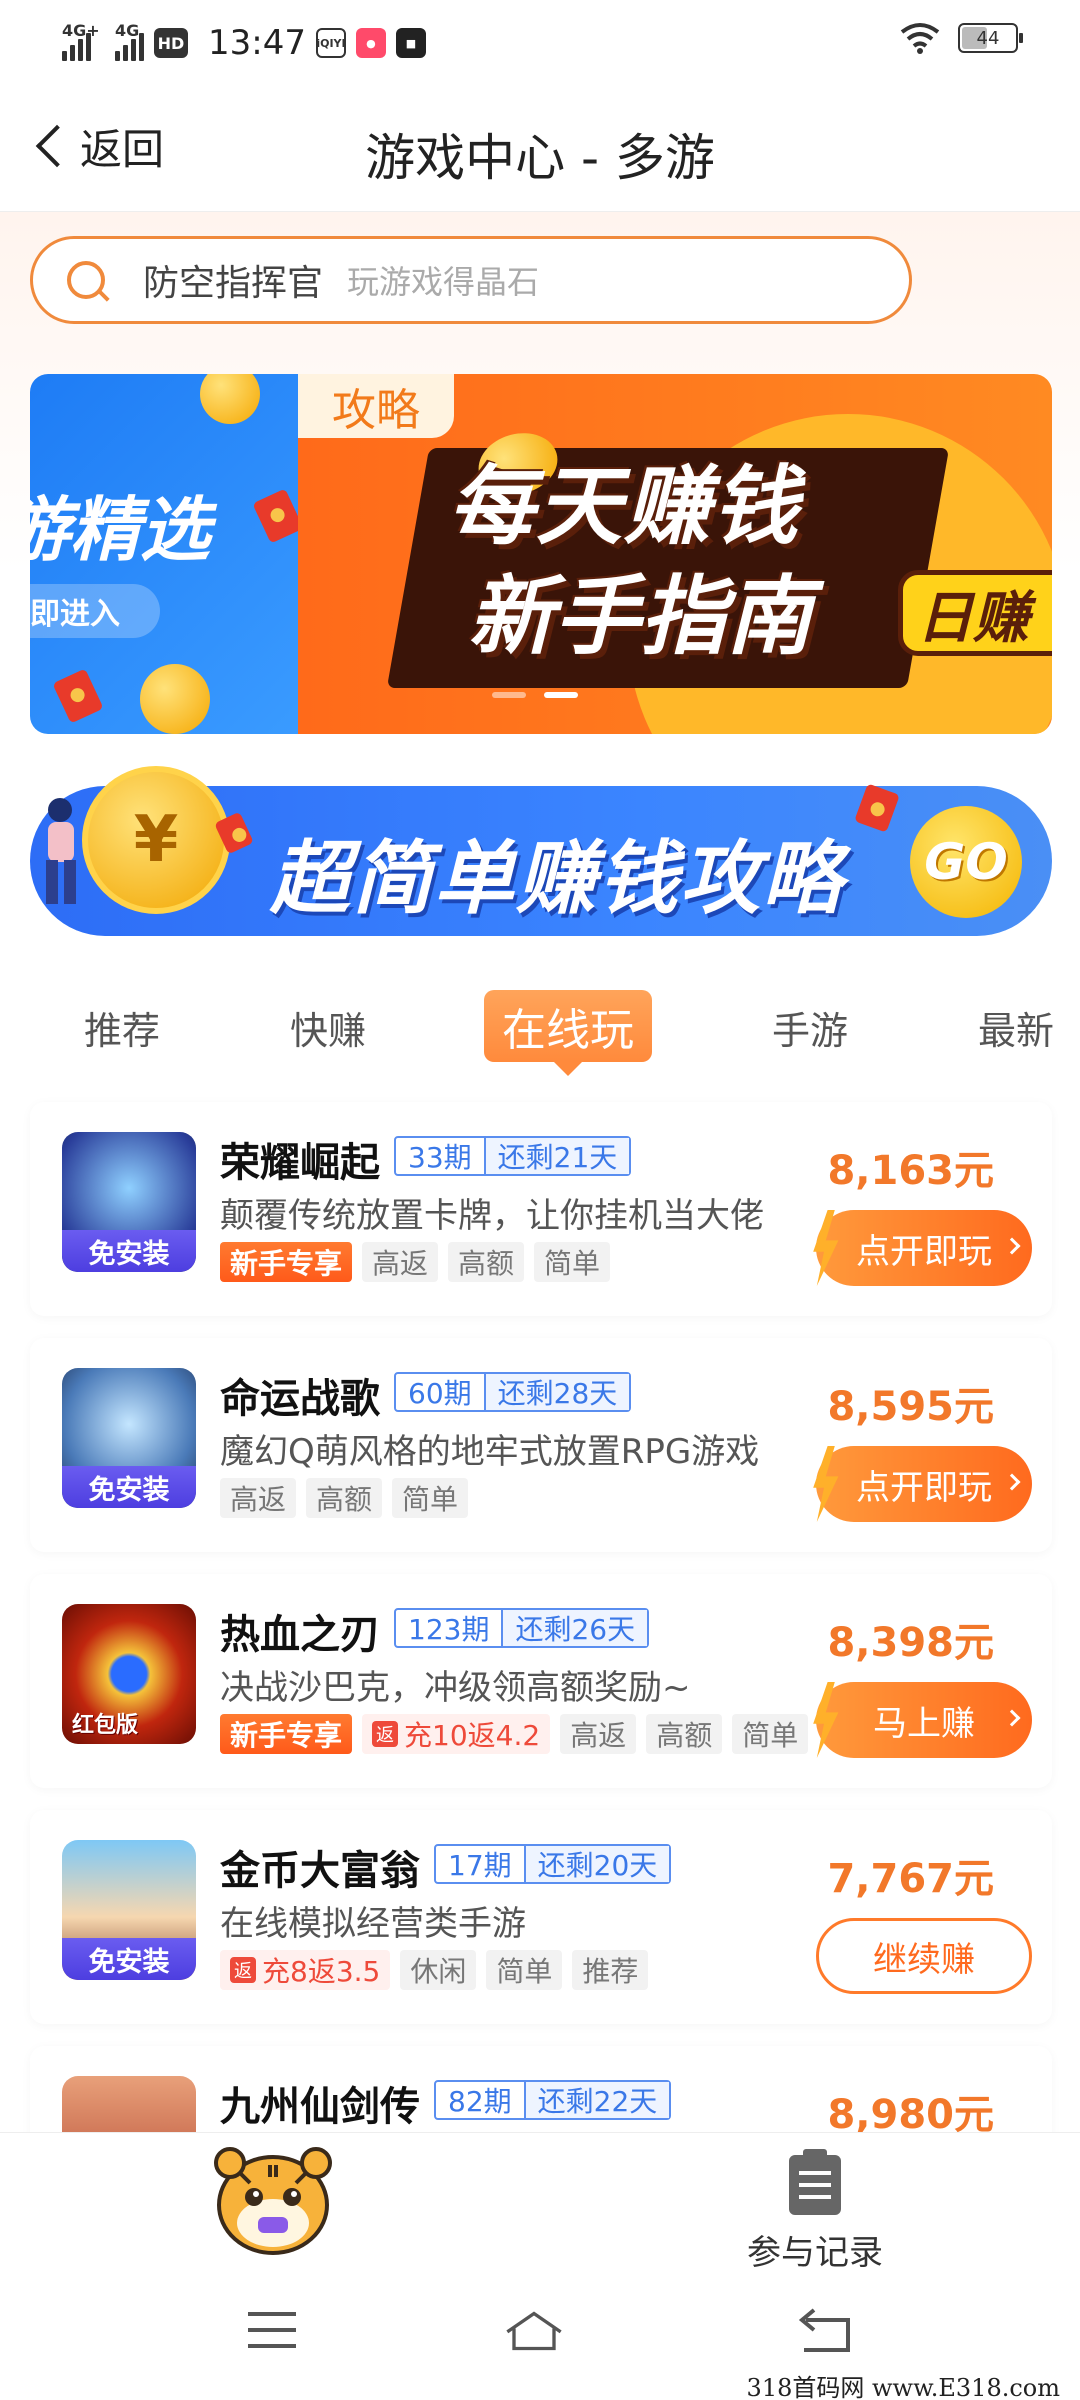  I want to click on carousel-left-title: 游精选, so click(120, 530).